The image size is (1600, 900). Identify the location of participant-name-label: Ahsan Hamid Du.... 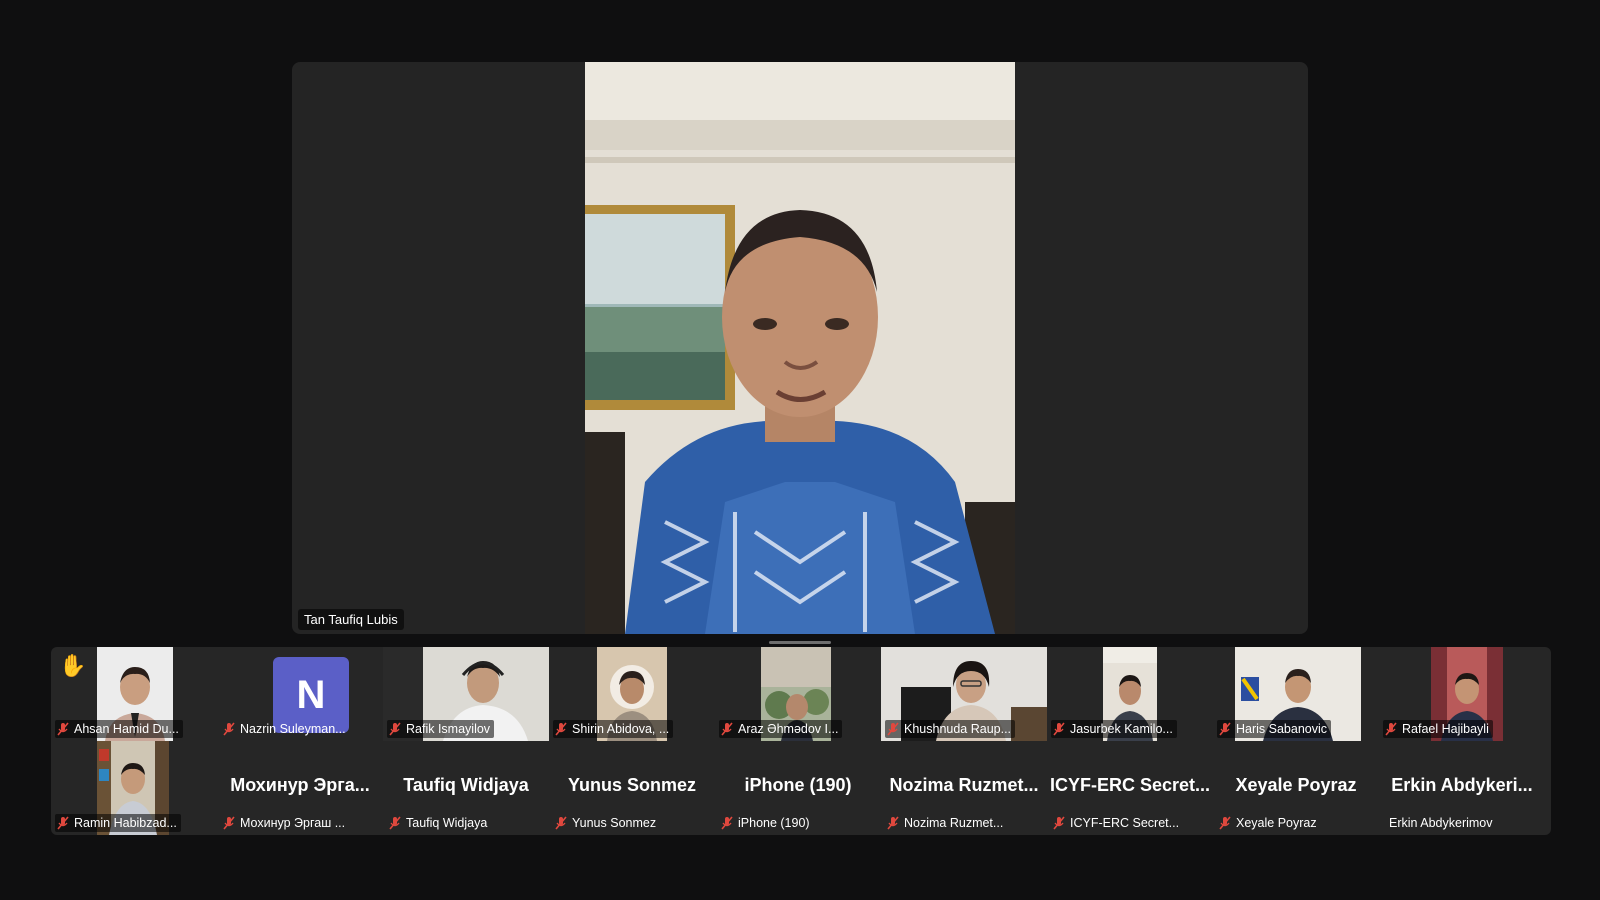
(119, 729).